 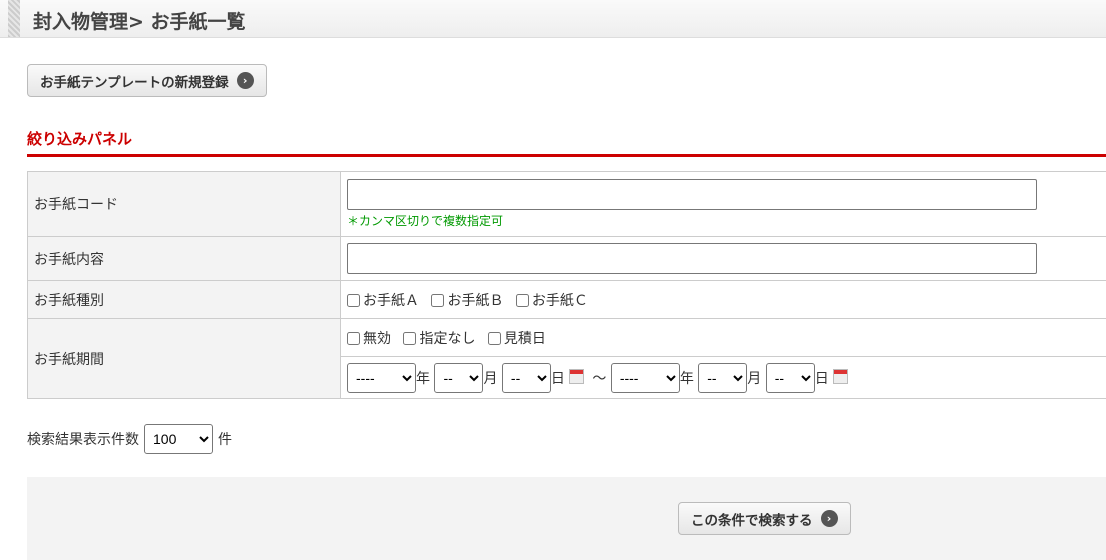 What do you see at coordinates (516, 339) in the screenshot?
I see `period-estimate-checkbox: 見積日` at bounding box center [516, 339].